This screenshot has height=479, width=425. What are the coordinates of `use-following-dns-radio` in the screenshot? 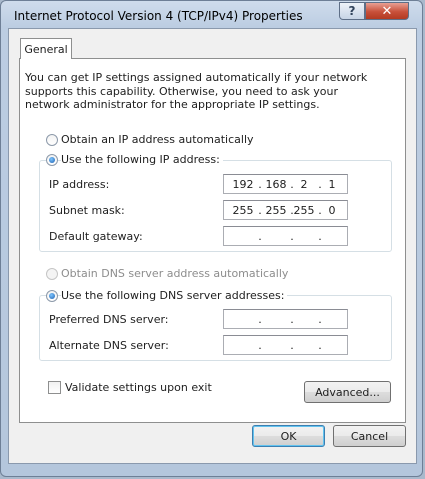 It's located at (52, 296).